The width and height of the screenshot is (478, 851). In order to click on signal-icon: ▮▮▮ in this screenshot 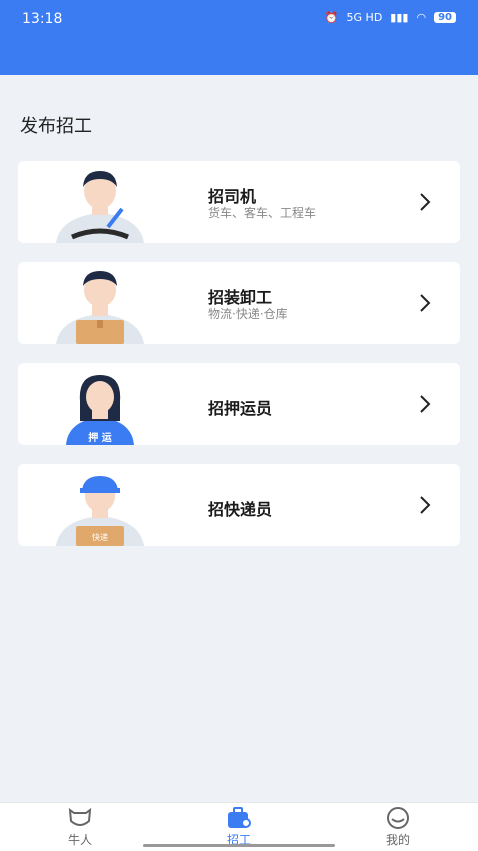, I will do `click(399, 17)`.